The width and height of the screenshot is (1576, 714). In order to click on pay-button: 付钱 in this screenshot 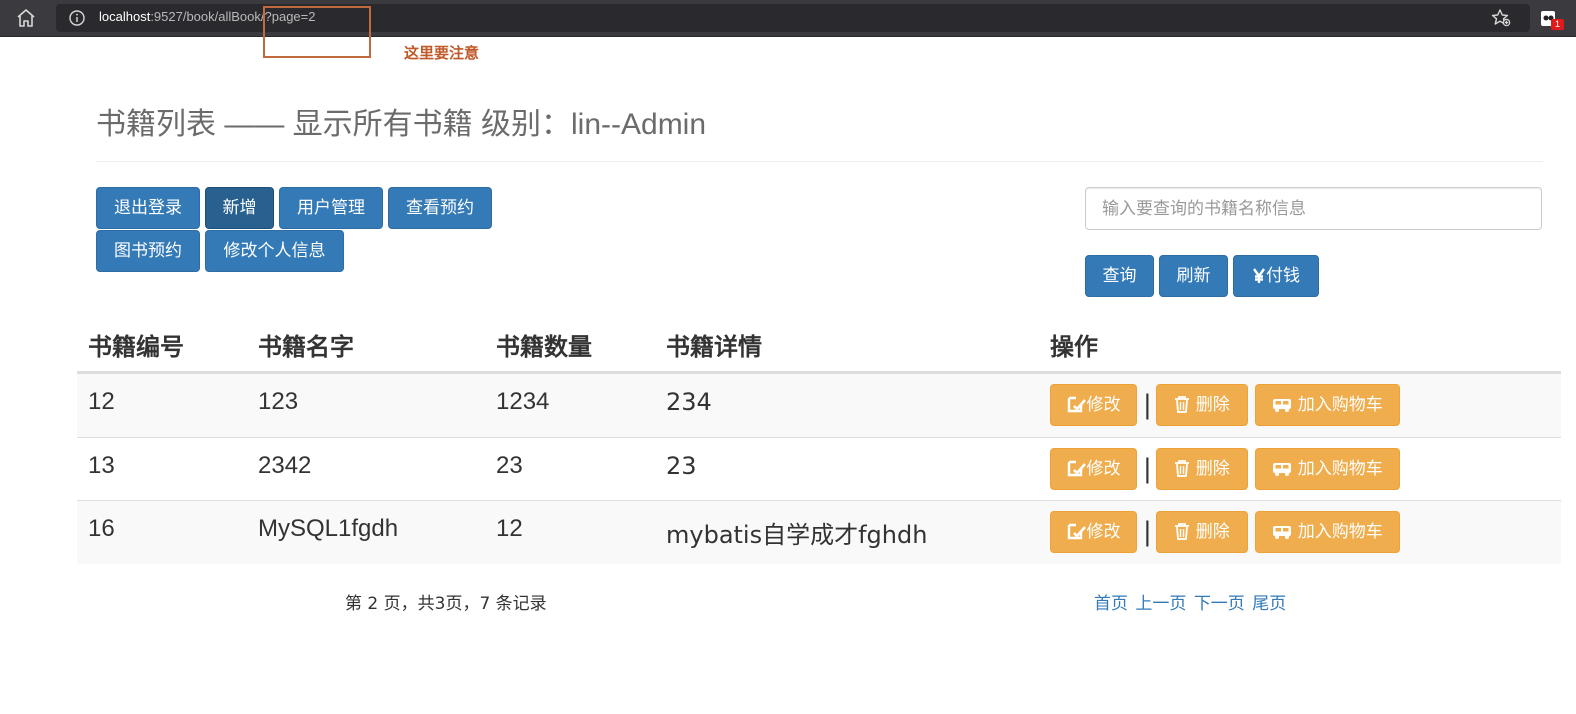, I will do `click(1276, 276)`.